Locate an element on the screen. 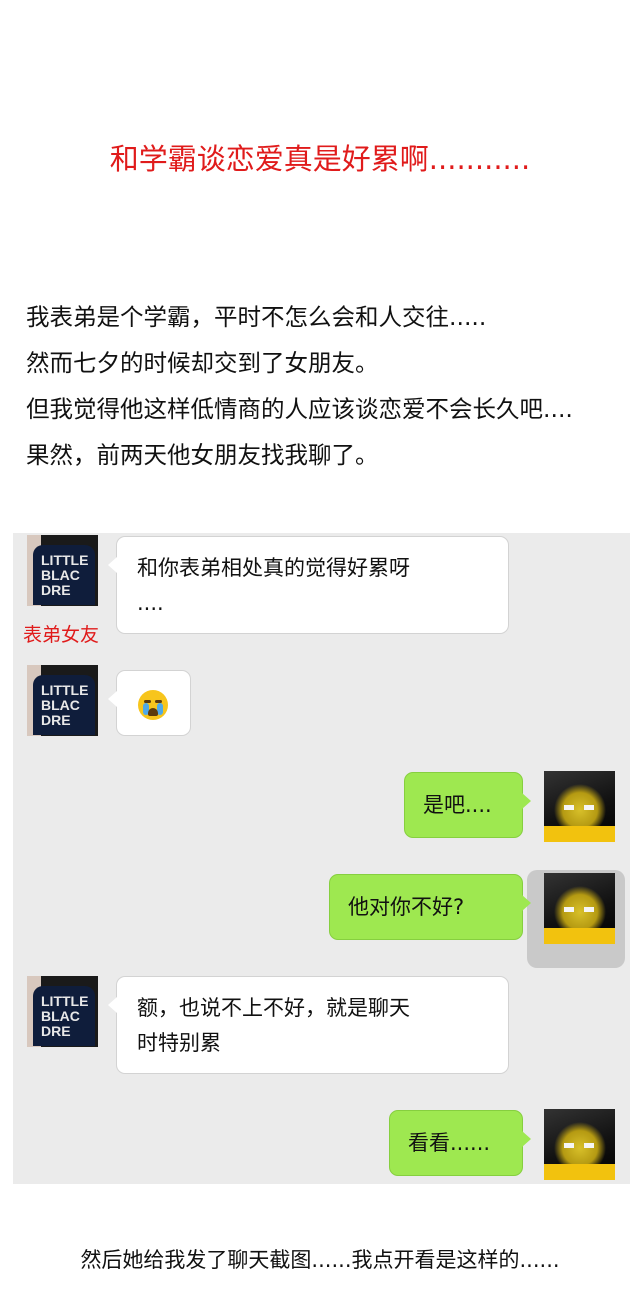 The image size is (640, 1291). girlfriend-nickname: 表弟女友 is located at coordinates (61, 635).